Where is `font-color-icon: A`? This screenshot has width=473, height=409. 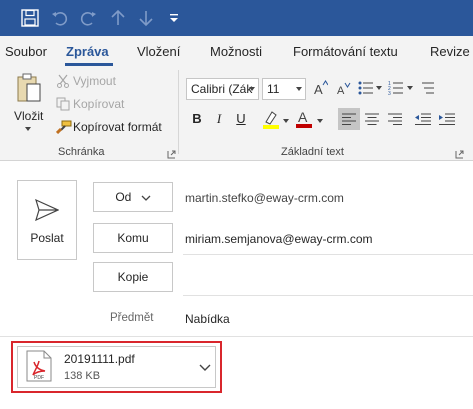 font-color-icon: A is located at coordinates (304, 120).